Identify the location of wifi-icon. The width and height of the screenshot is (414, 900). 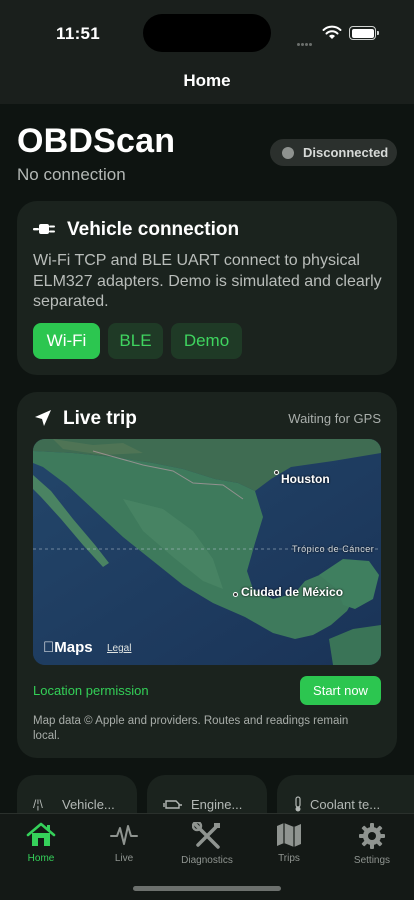
(332, 32).